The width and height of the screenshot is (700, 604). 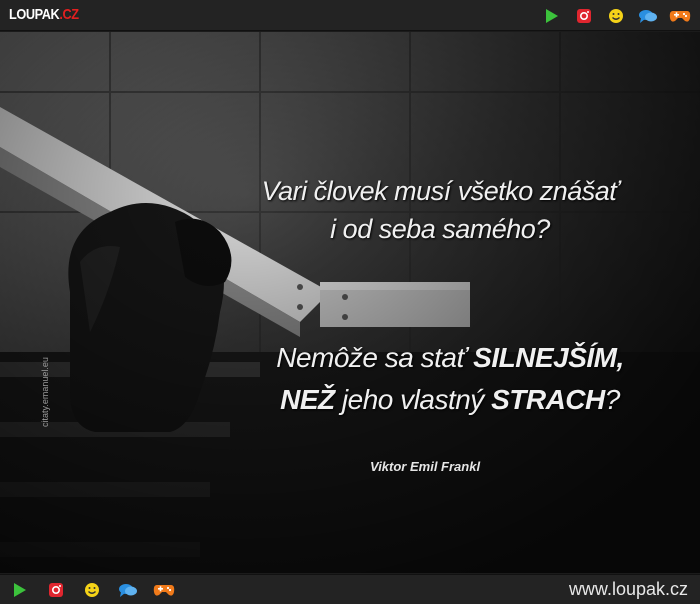 I want to click on image-watermark: citaty.emanuel.eu, so click(x=45, y=392).